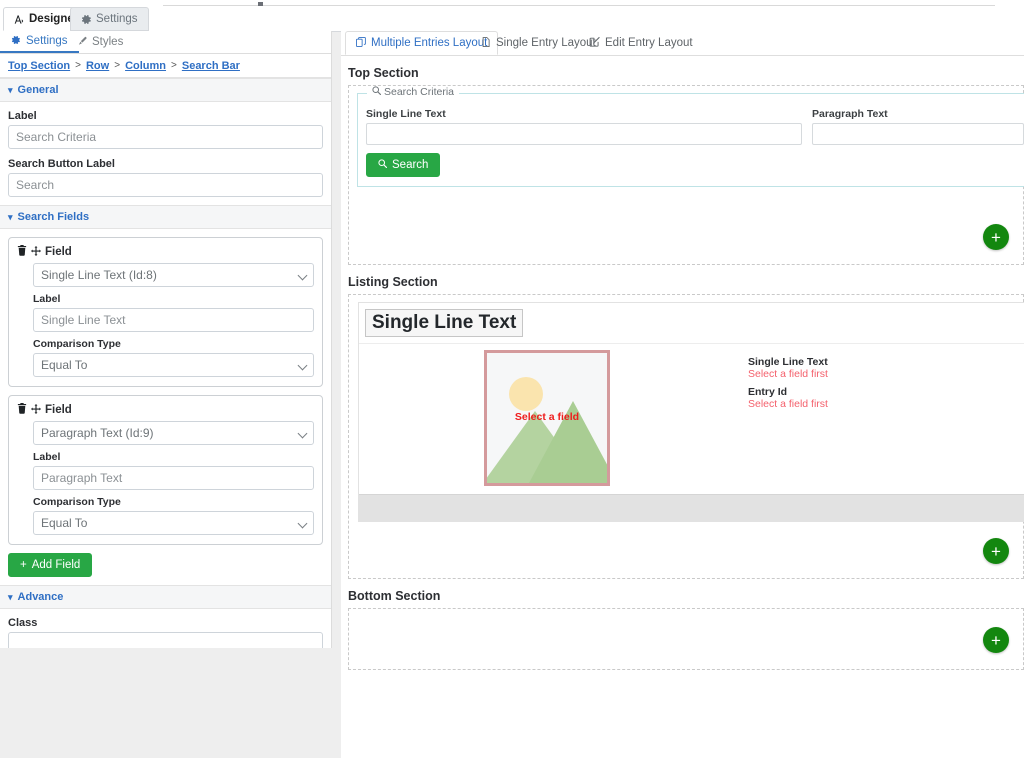  I want to click on tab-edit-entry-layout-label: Edit Entry Layout, so click(649, 43).